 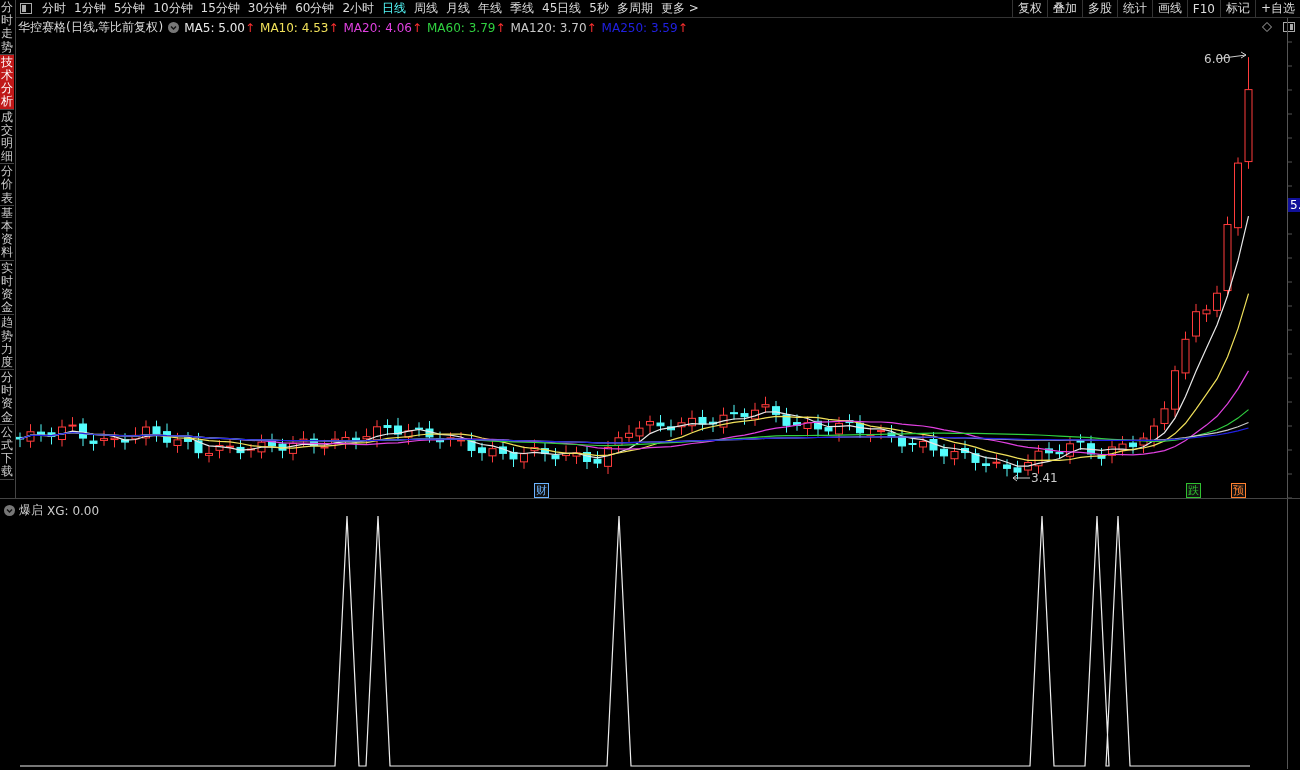 I want to click on event-marker: 跌, so click(x=1193, y=490).